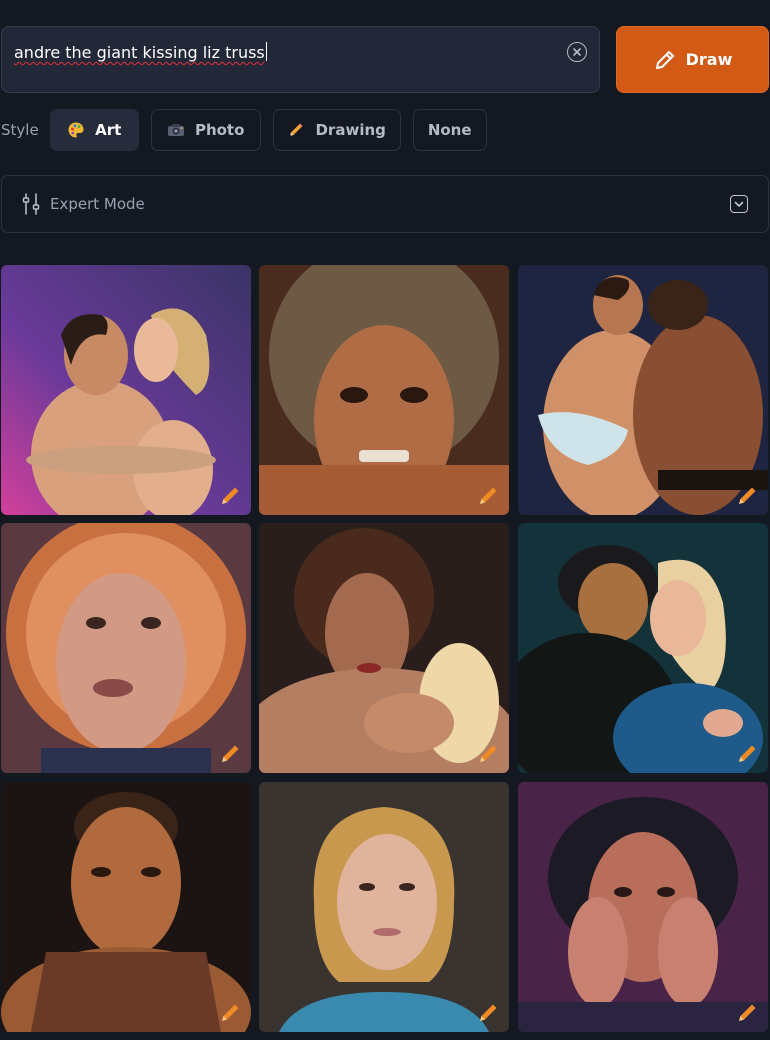  Describe the element at coordinates (219, 130) in the screenshot. I see `style-option-photo-label: Photo` at that location.